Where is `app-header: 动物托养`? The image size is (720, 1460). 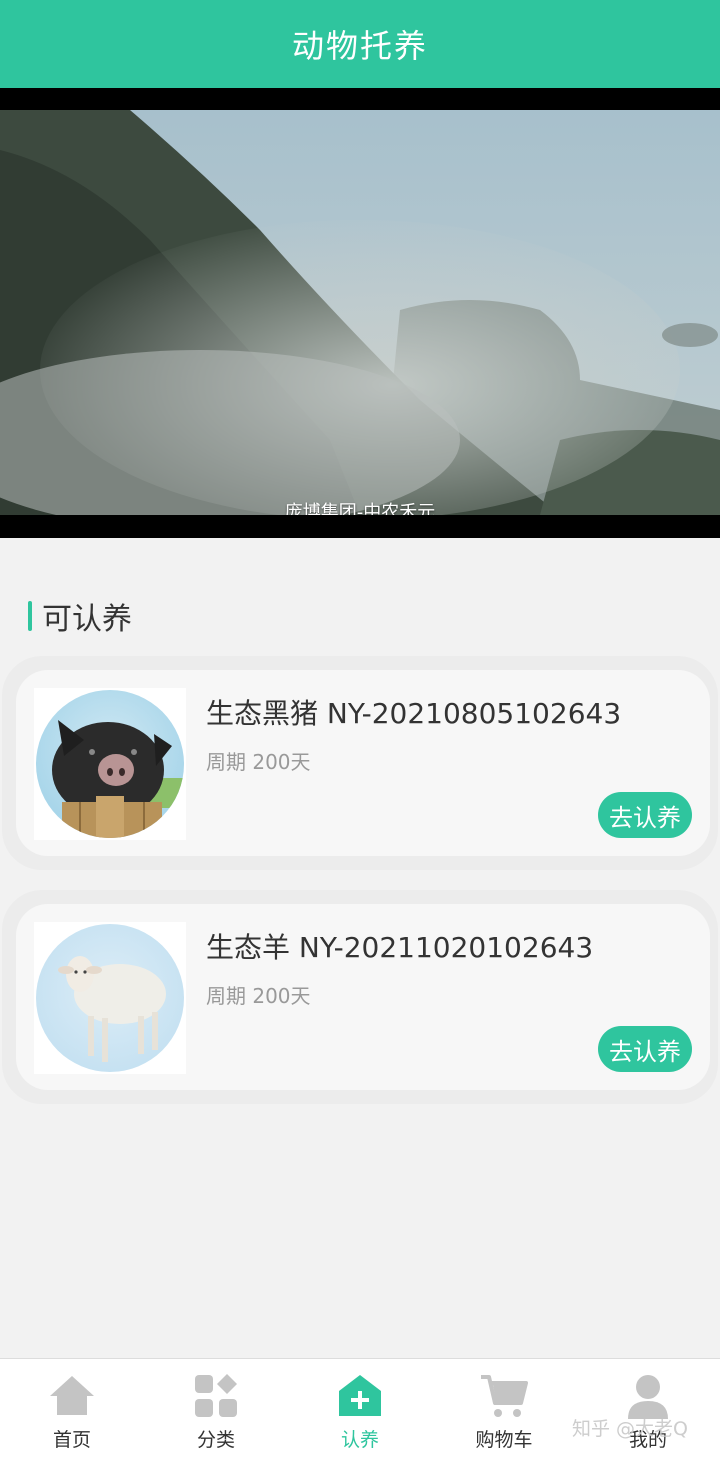
app-header: 动物托养 is located at coordinates (360, 44).